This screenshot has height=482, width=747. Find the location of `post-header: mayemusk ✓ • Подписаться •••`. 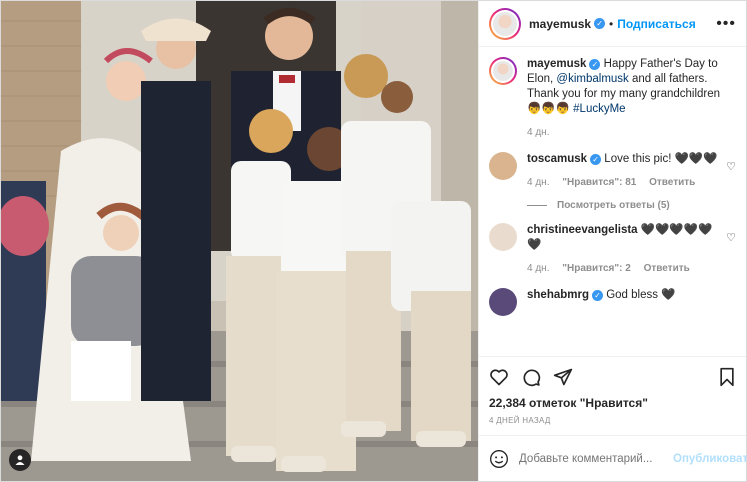

post-header: mayemusk ✓ • Подписаться ••• is located at coordinates (612, 24).